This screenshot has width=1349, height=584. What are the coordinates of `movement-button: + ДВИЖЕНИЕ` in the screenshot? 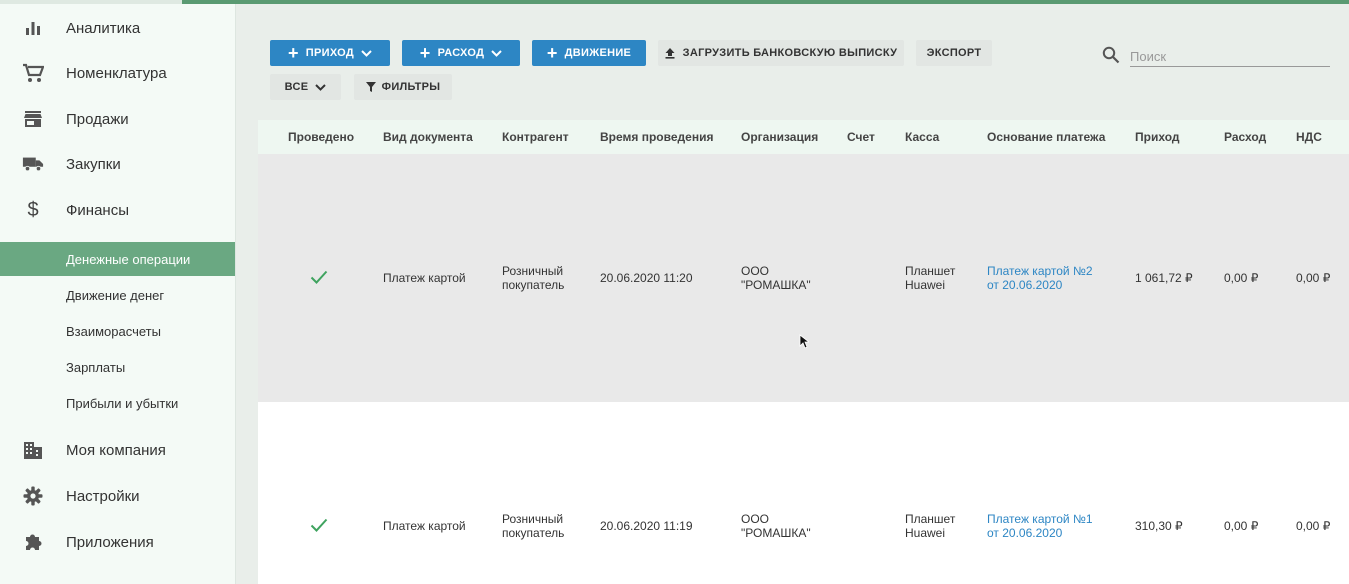 It's located at (589, 53).